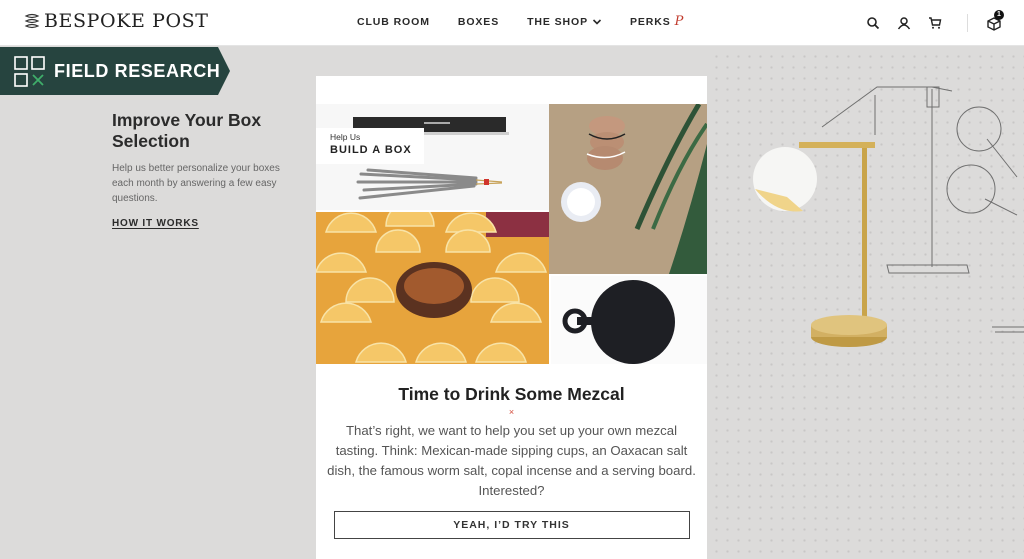  What do you see at coordinates (904, 23) in the screenshot?
I see `user-icon` at bounding box center [904, 23].